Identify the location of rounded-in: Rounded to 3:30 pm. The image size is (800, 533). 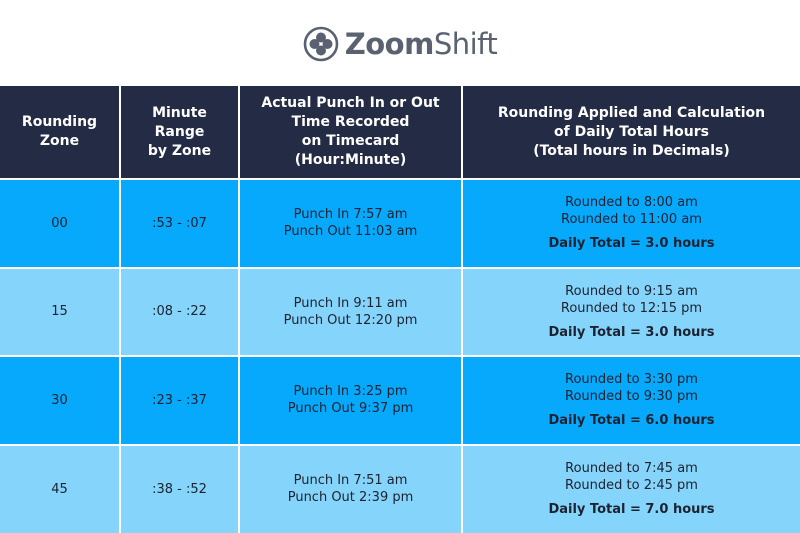
(631, 380).